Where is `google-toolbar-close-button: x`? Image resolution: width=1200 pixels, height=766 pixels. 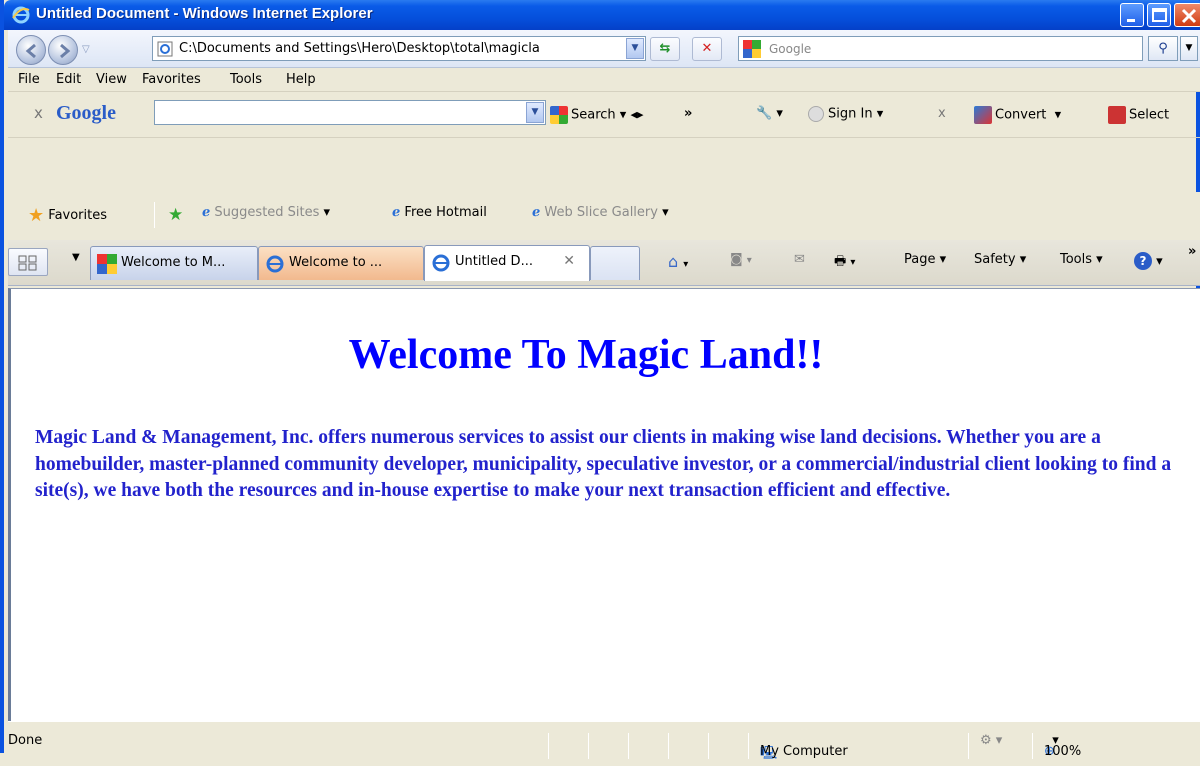
google-toolbar-close-button: x is located at coordinates (38, 113).